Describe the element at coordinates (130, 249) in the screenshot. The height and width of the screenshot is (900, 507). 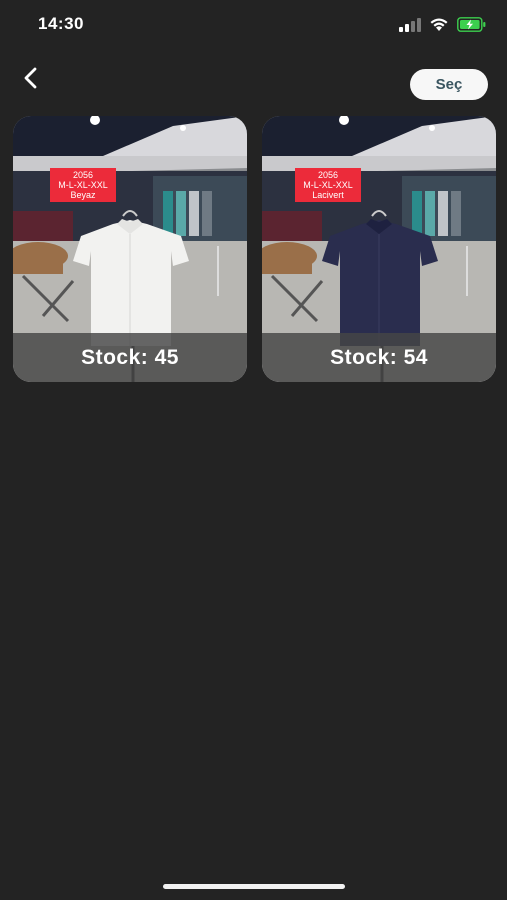
I see `product-card: 2056 M-L-XL-XXL Beyaz Stock: 45` at that location.